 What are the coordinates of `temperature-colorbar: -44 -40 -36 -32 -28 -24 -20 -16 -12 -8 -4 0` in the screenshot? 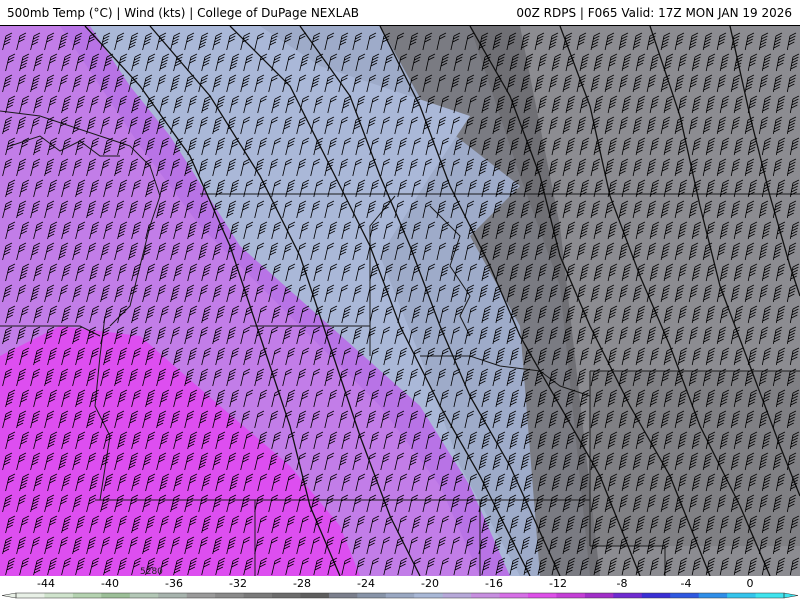 It's located at (400, 588).